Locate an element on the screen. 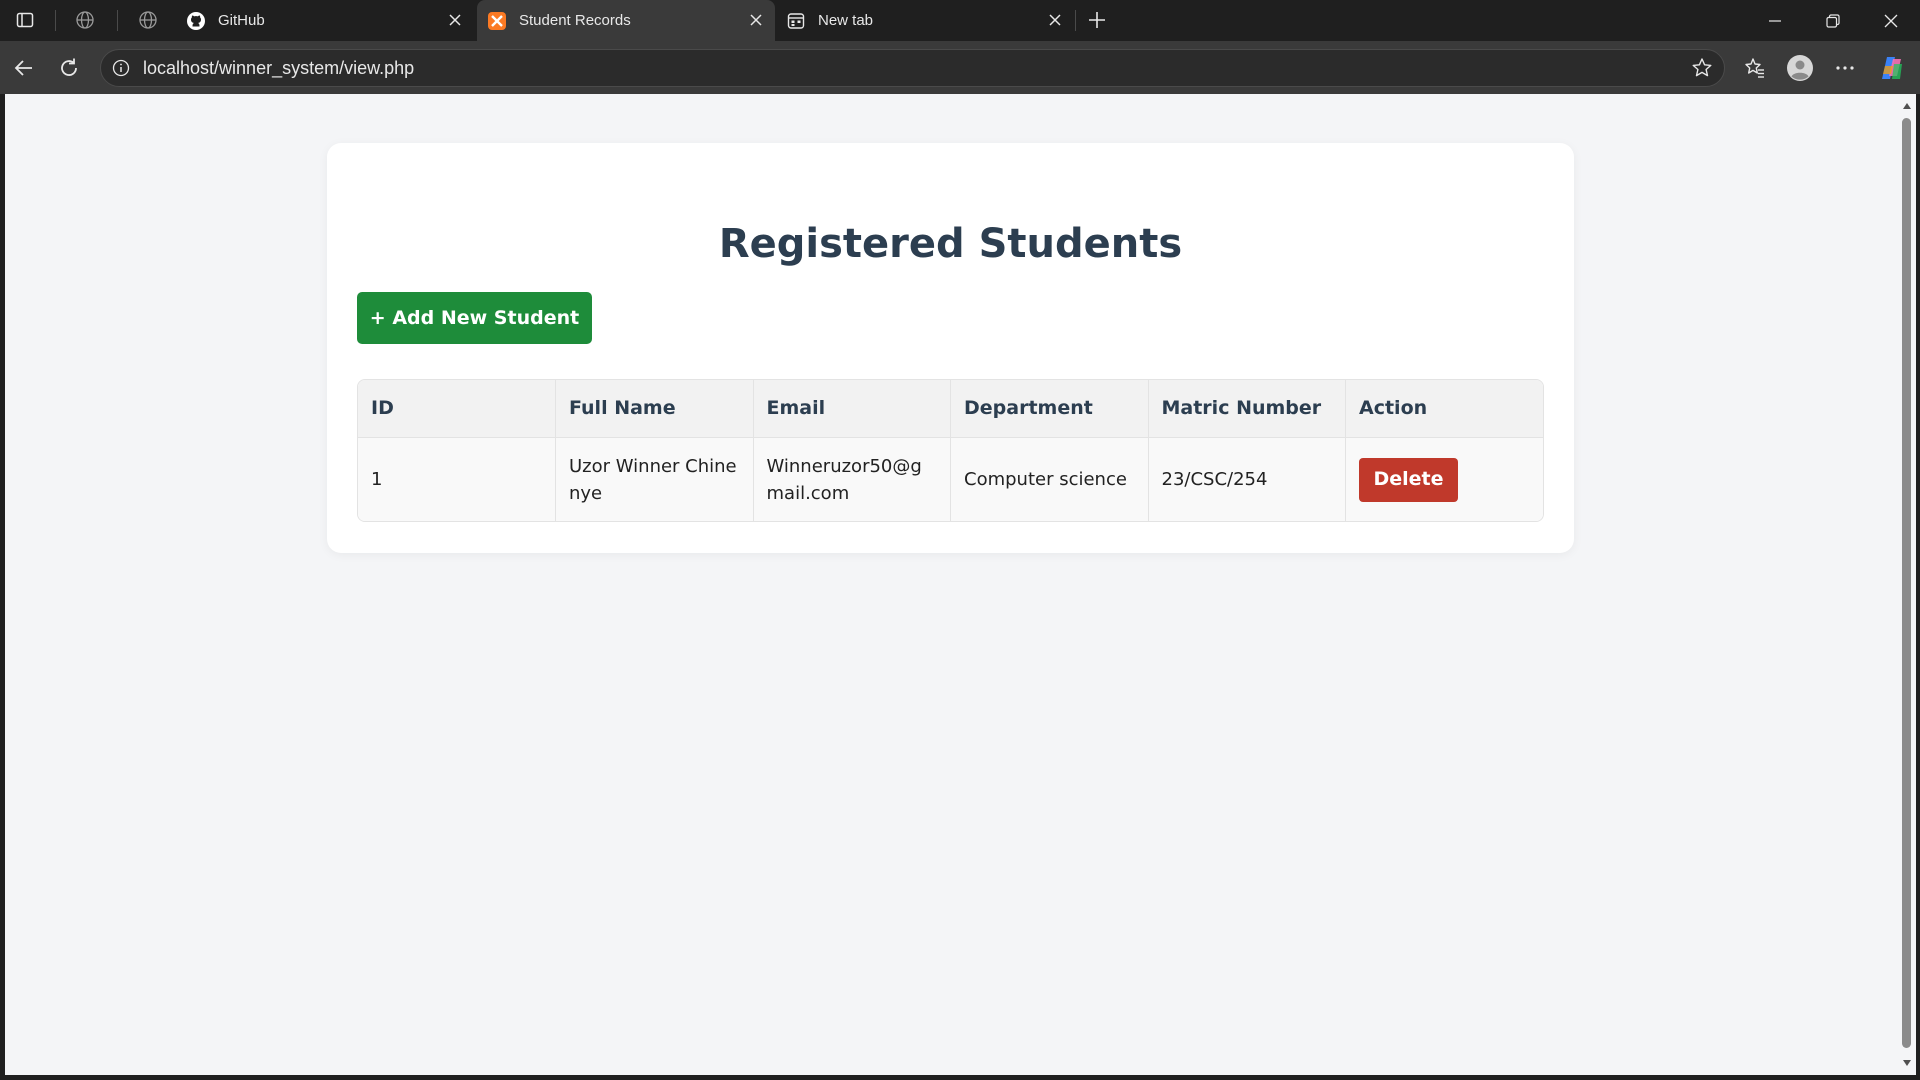  header-action: Action is located at coordinates (1393, 408).